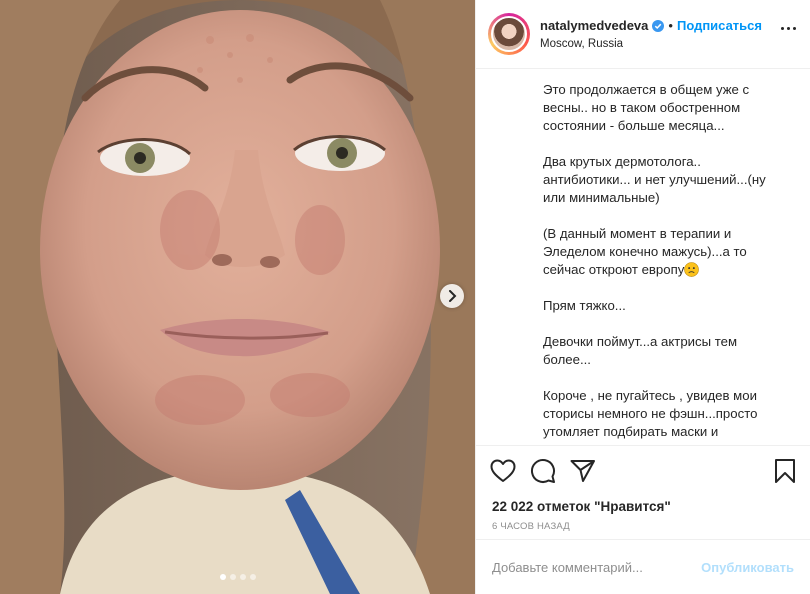 The image size is (810, 594). What do you see at coordinates (643, 470) in the screenshot?
I see `action-bar` at bounding box center [643, 470].